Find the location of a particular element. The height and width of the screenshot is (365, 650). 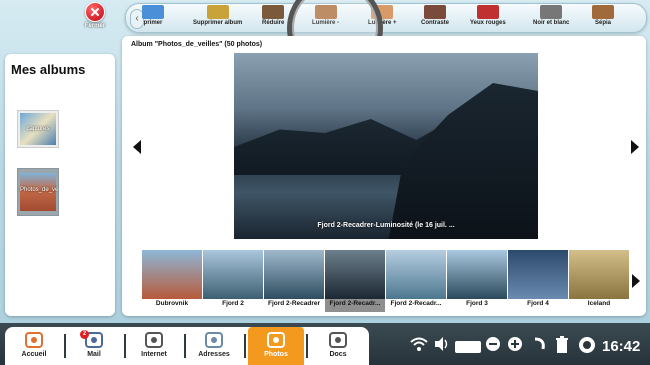

app-adresses: Adresses is located at coordinates (214, 346).